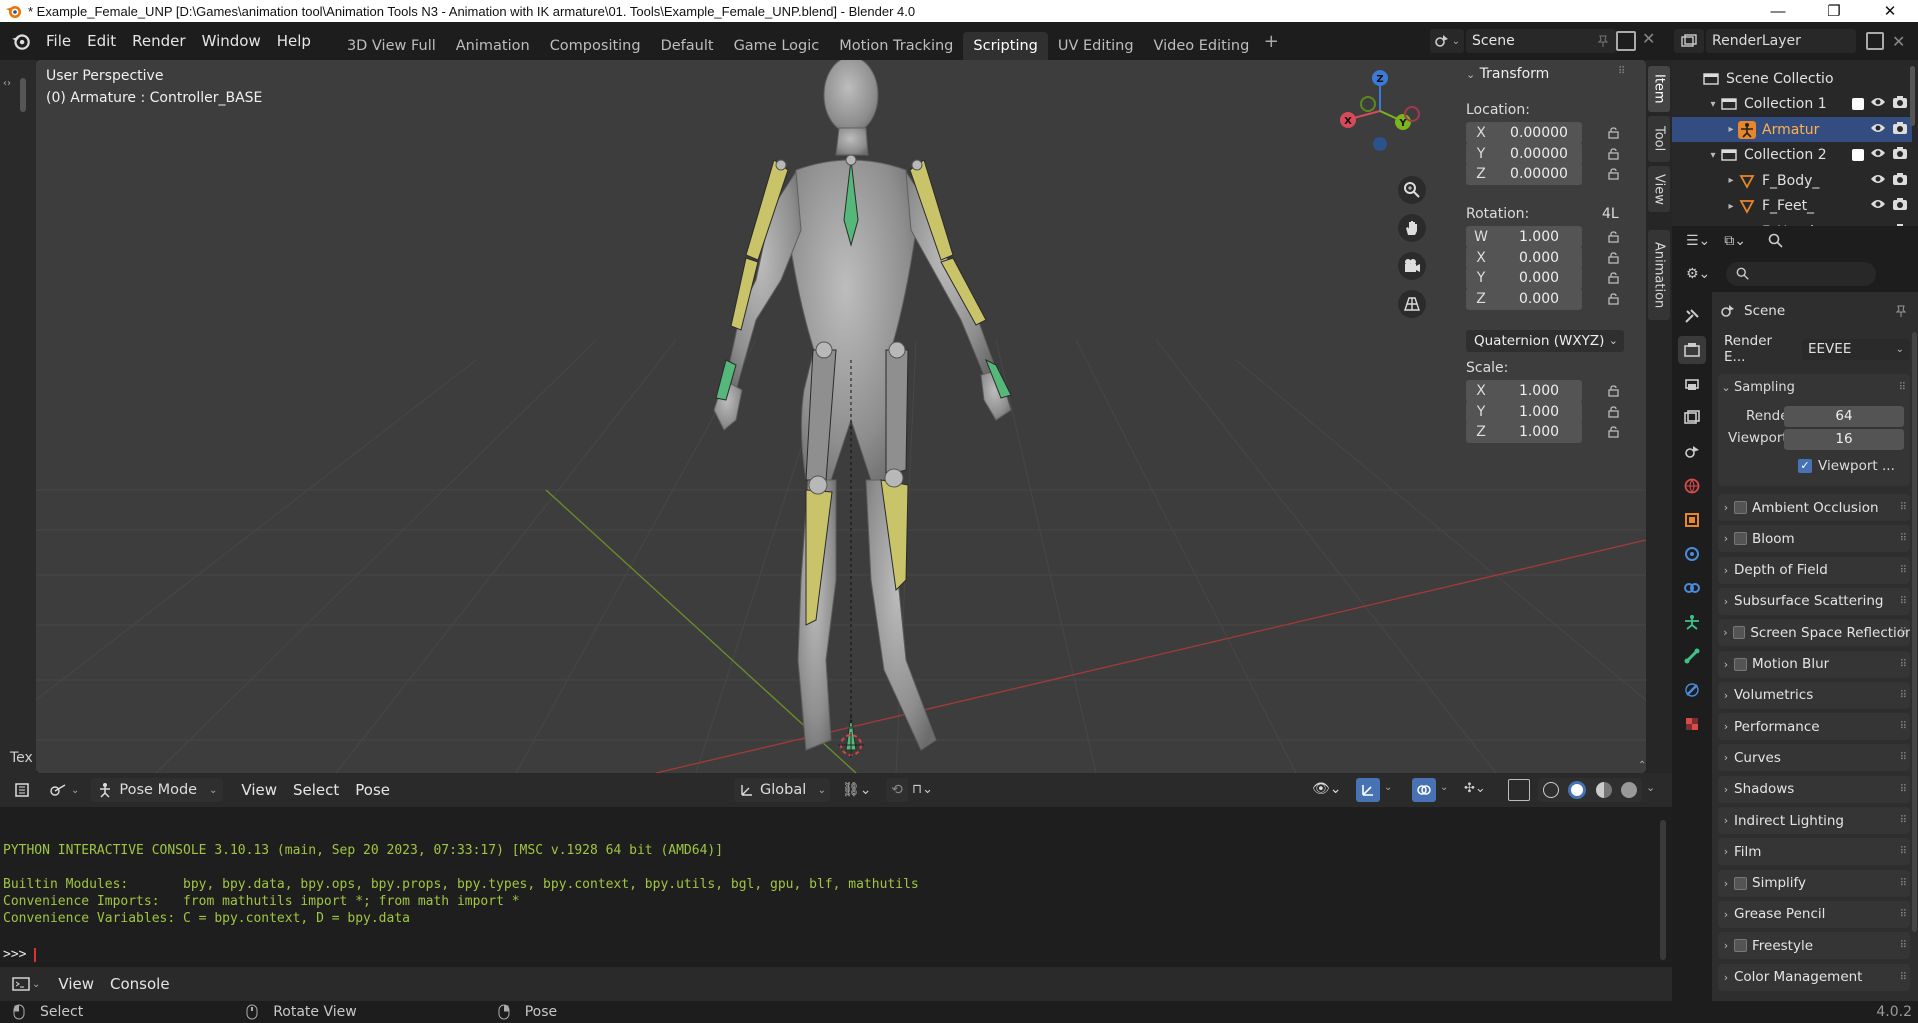  I want to click on scale-z-field: Z 1.000, so click(1524, 432).